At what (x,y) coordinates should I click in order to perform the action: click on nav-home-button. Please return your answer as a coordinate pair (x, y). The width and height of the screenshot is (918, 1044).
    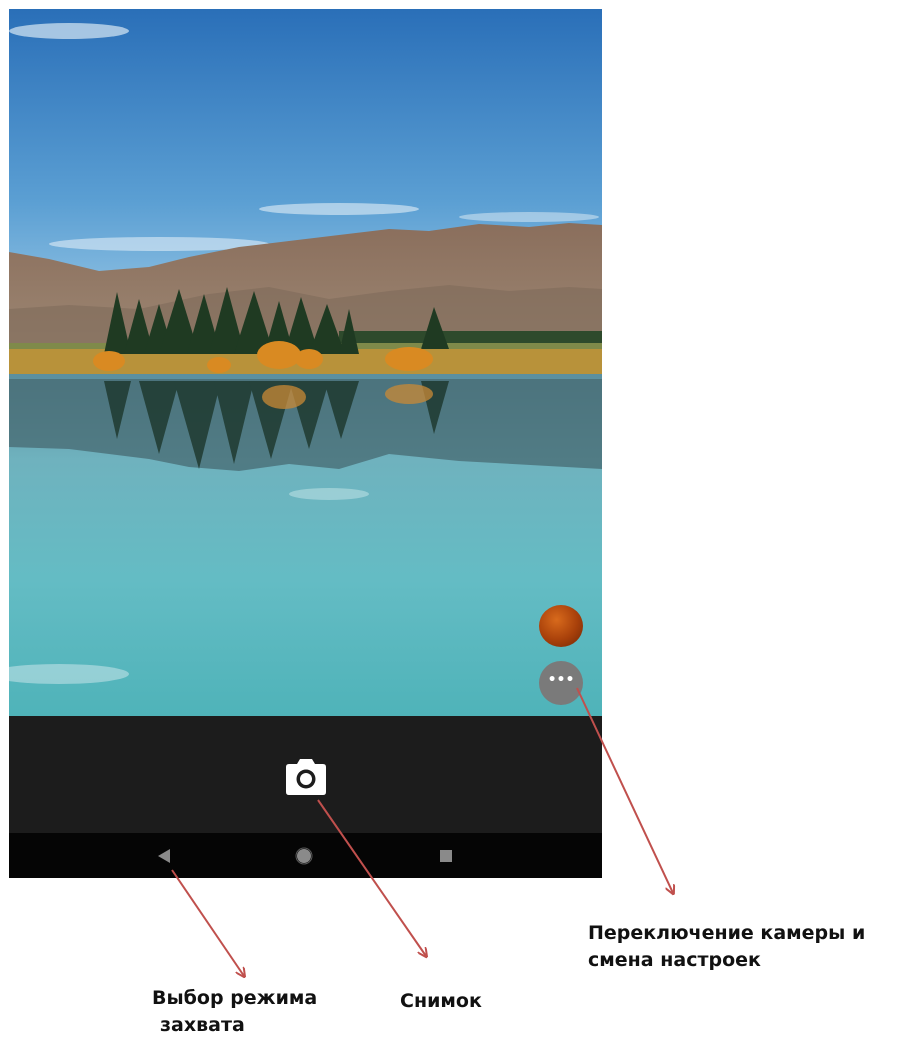
    Looking at the image, I should click on (304, 856).